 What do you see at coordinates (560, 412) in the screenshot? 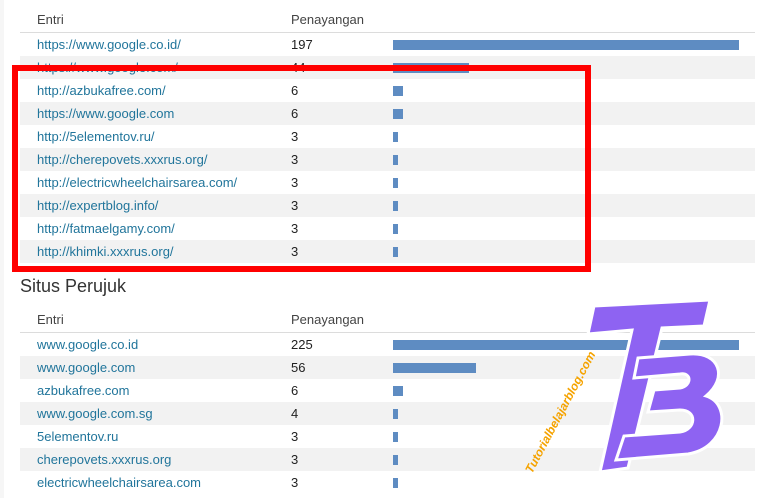
I see `logo-watermark-text: Tutorialbelajarblog.com` at bounding box center [560, 412].